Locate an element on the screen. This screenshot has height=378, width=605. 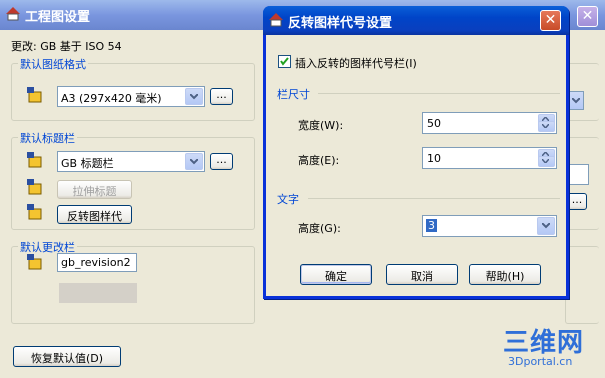
bg-close-button: ✕ is located at coordinates (587, 16).